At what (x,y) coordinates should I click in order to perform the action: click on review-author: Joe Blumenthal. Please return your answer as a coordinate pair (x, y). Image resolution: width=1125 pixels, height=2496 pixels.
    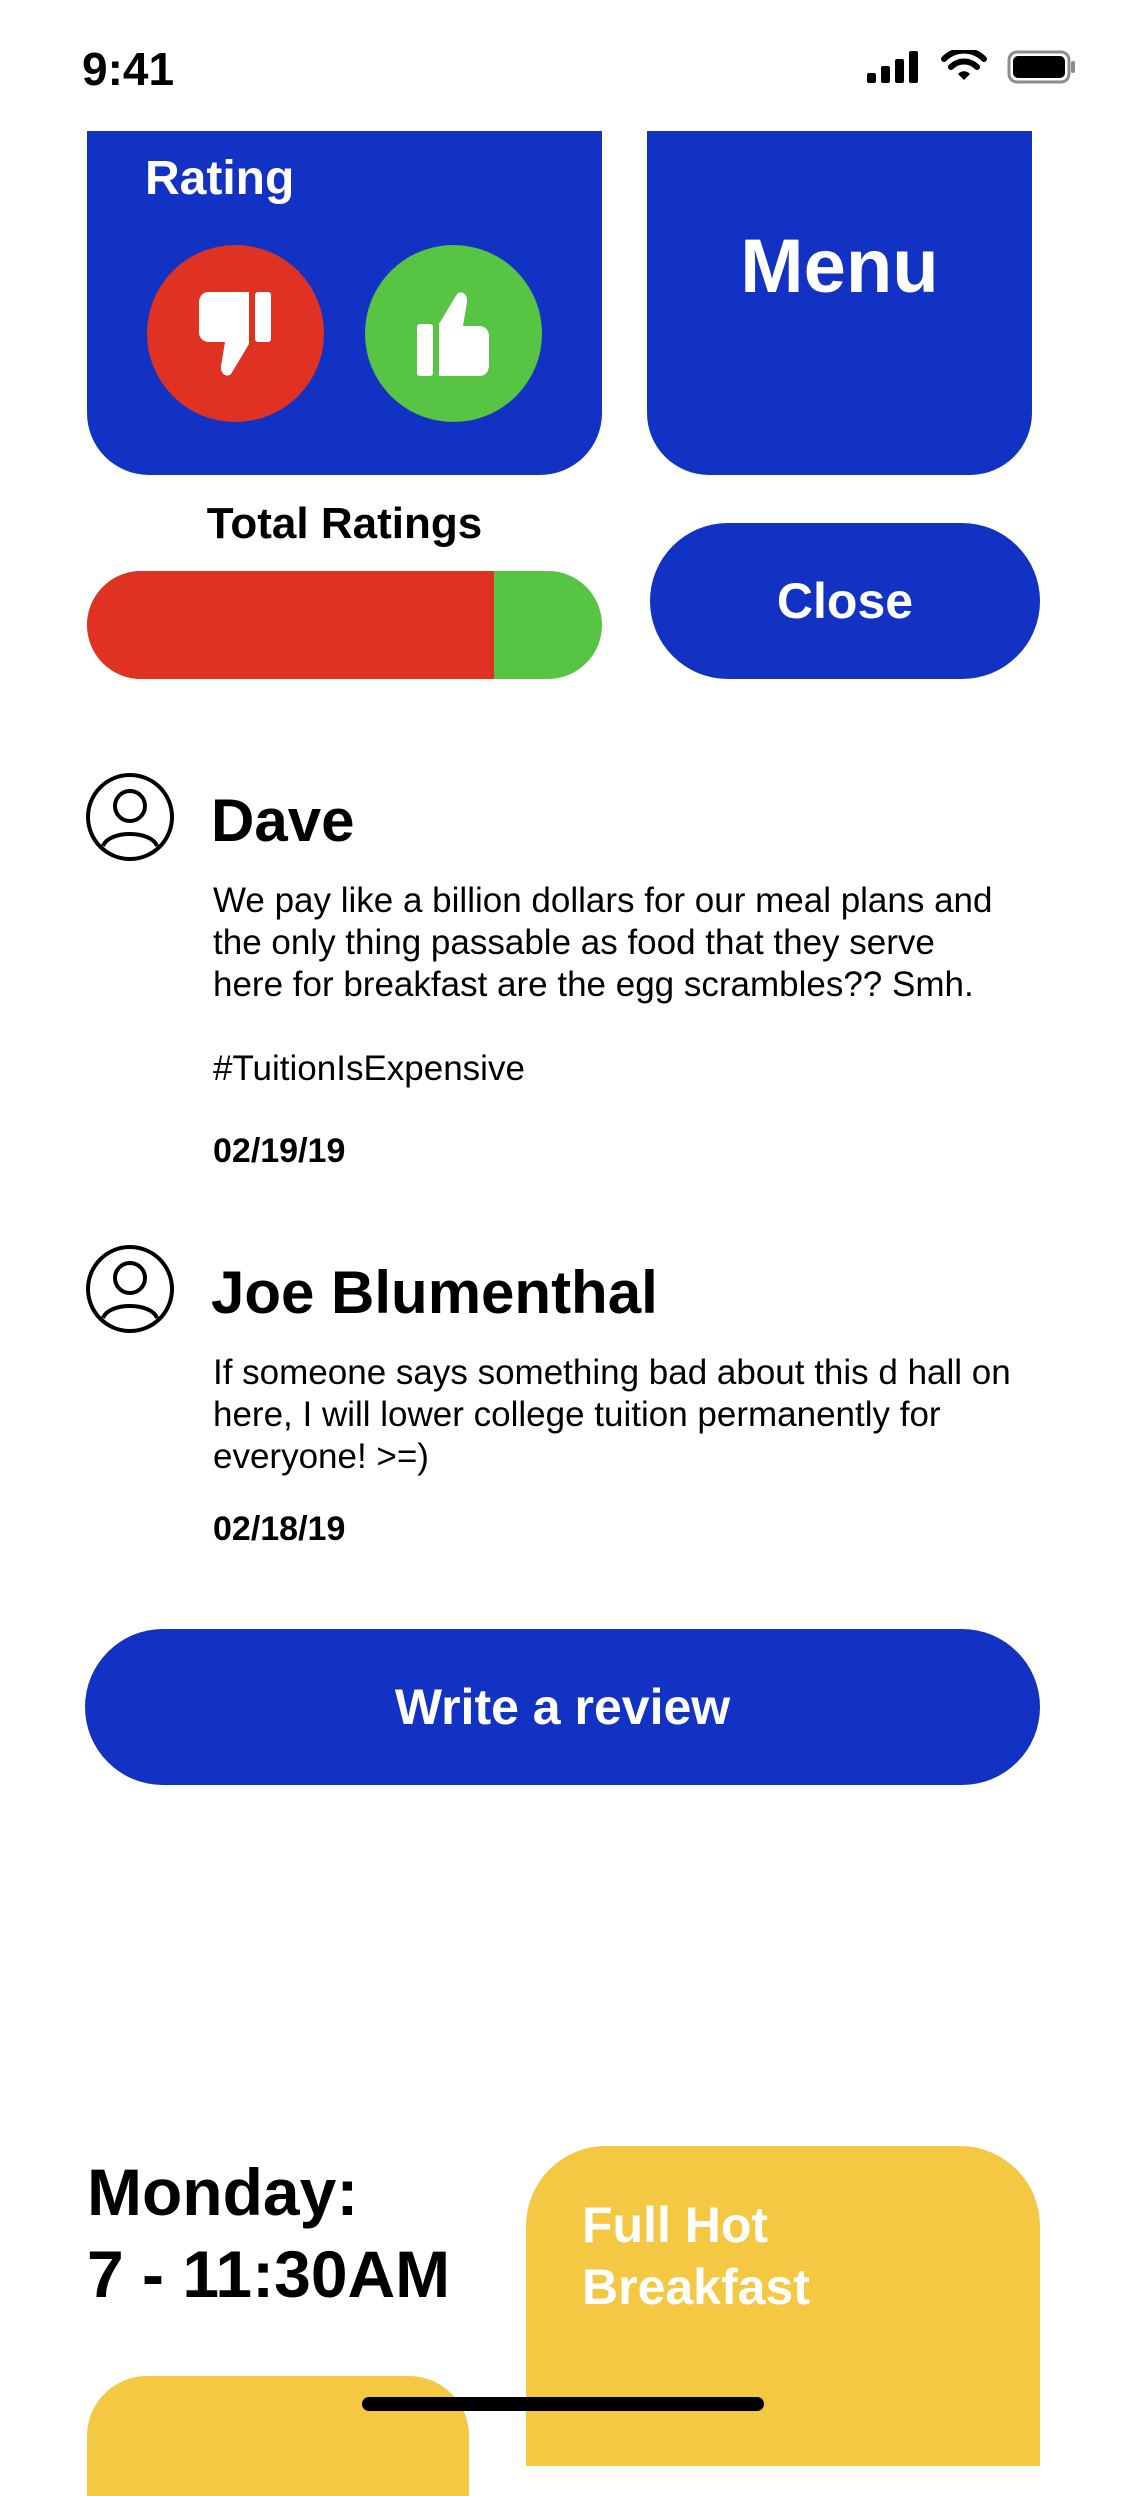
    Looking at the image, I should click on (434, 1292).